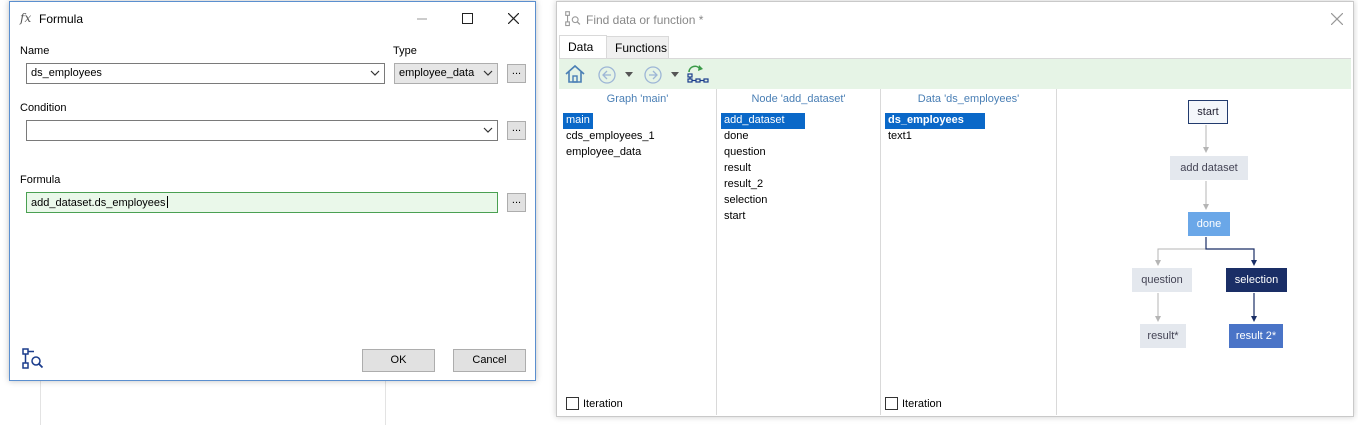  What do you see at coordinates (763, 185) in the screenshot?
I see `list-item: result_2` at bounding box center [763, 185].